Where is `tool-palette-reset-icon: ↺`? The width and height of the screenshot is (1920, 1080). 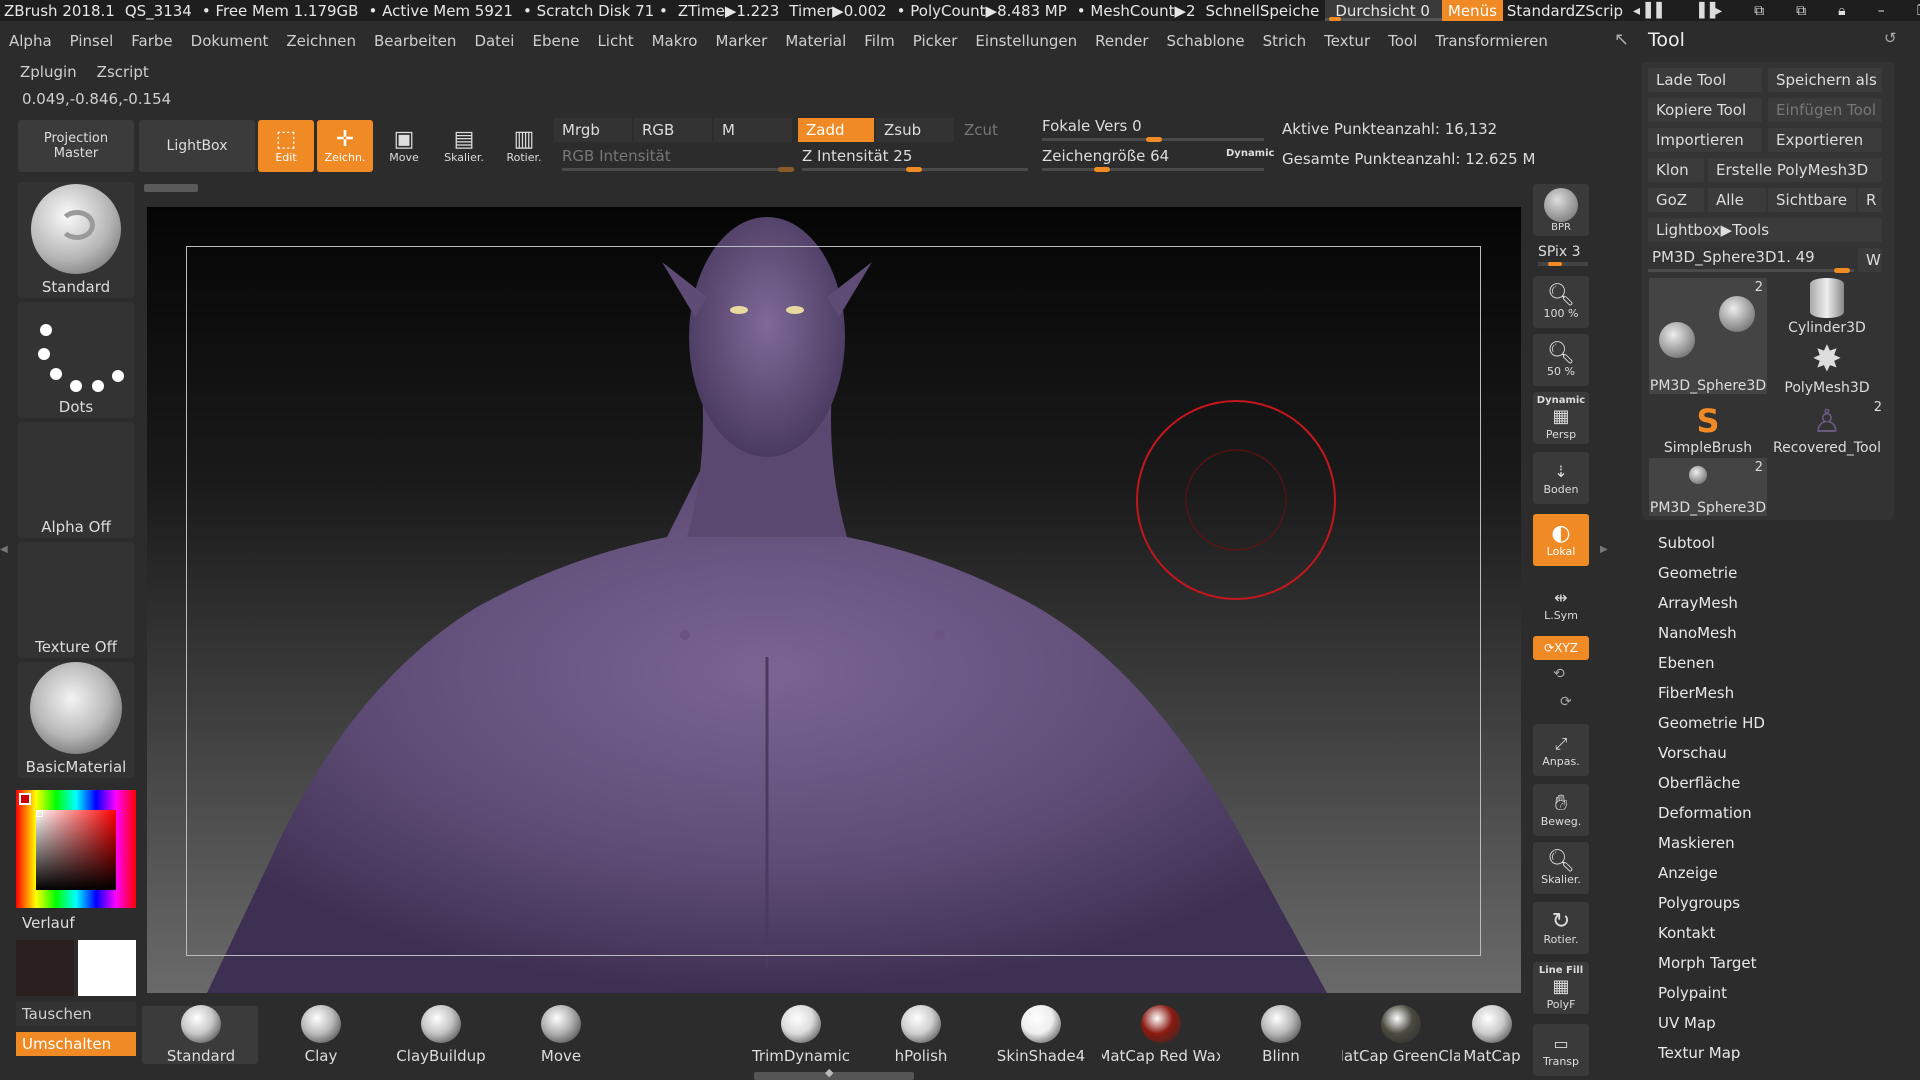
tool-palette-reset-icon: ↺ is located at coordinates (1890, 38).